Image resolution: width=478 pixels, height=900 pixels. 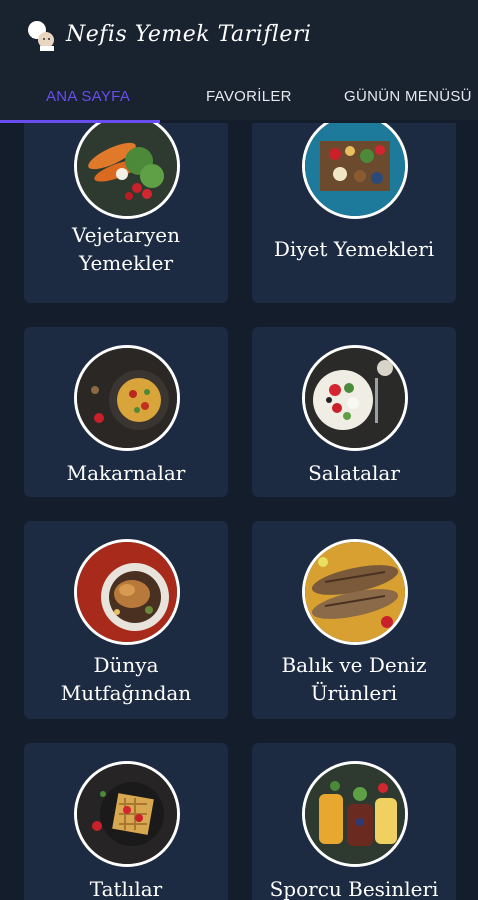 I want to click on category-card-salads: Salatalar, so click(x=354, y=412).